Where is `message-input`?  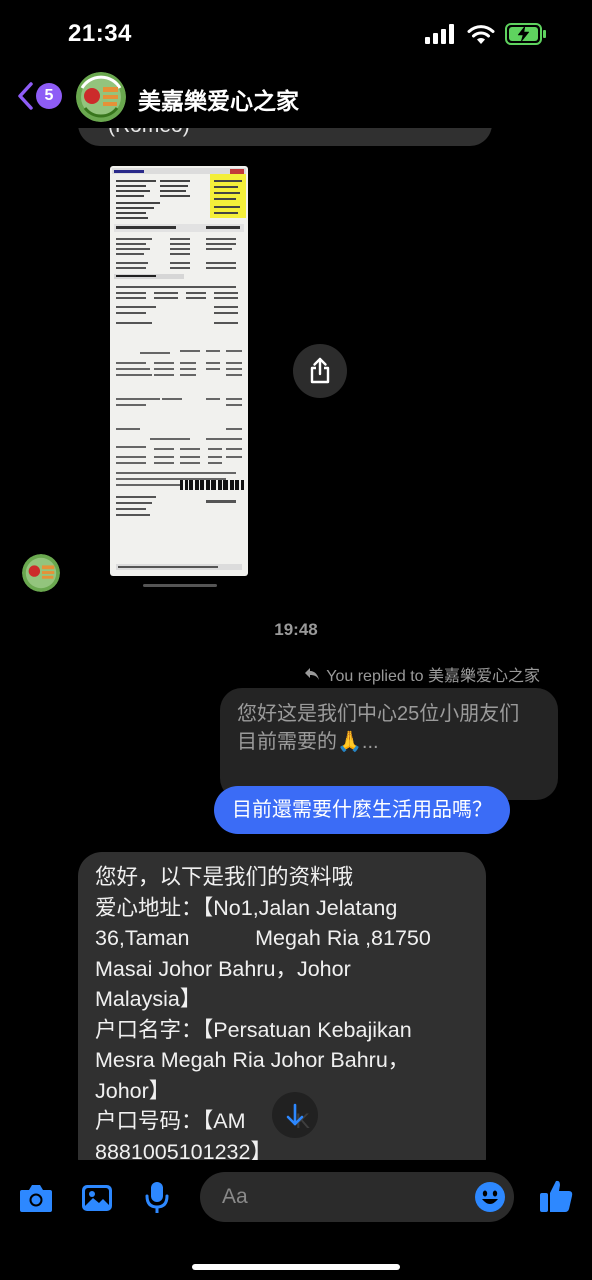 message-input is located at coordinates (357, 1197).